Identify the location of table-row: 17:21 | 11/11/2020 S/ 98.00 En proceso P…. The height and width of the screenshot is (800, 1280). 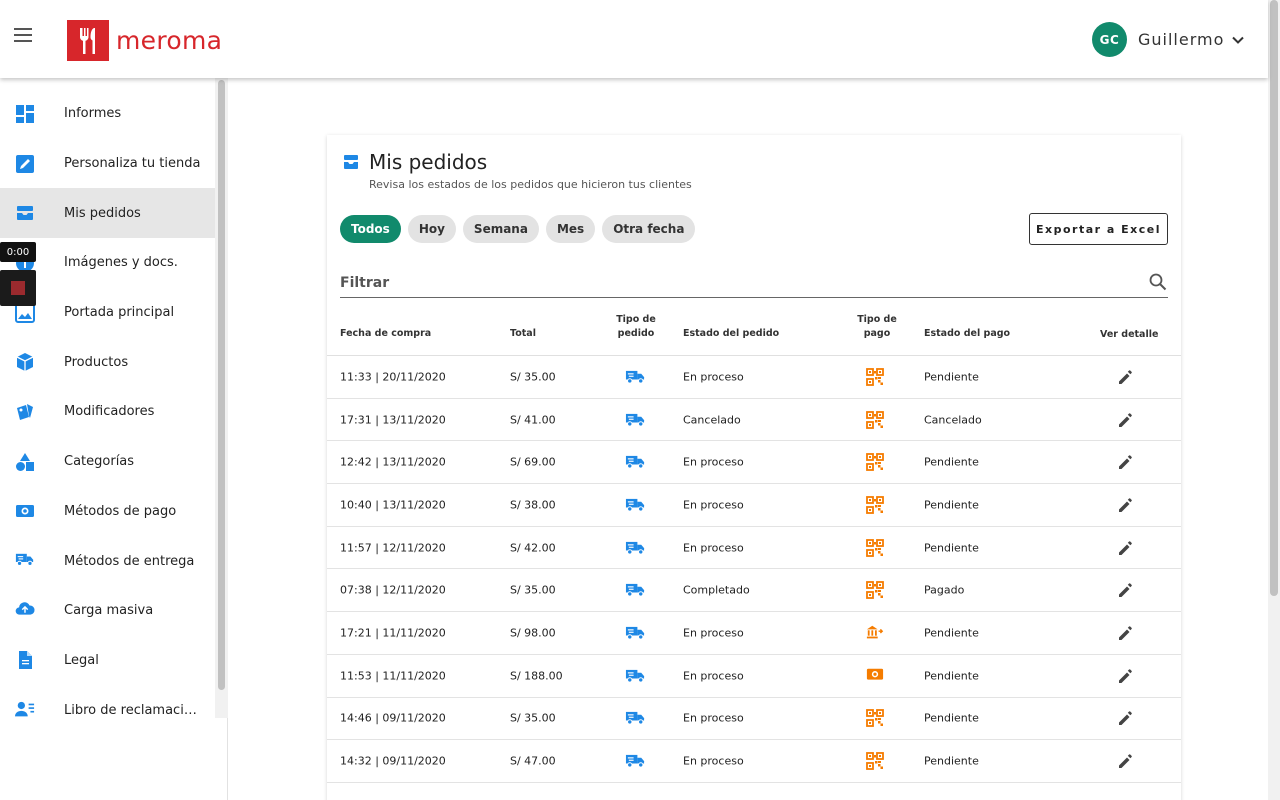
(754, 633).